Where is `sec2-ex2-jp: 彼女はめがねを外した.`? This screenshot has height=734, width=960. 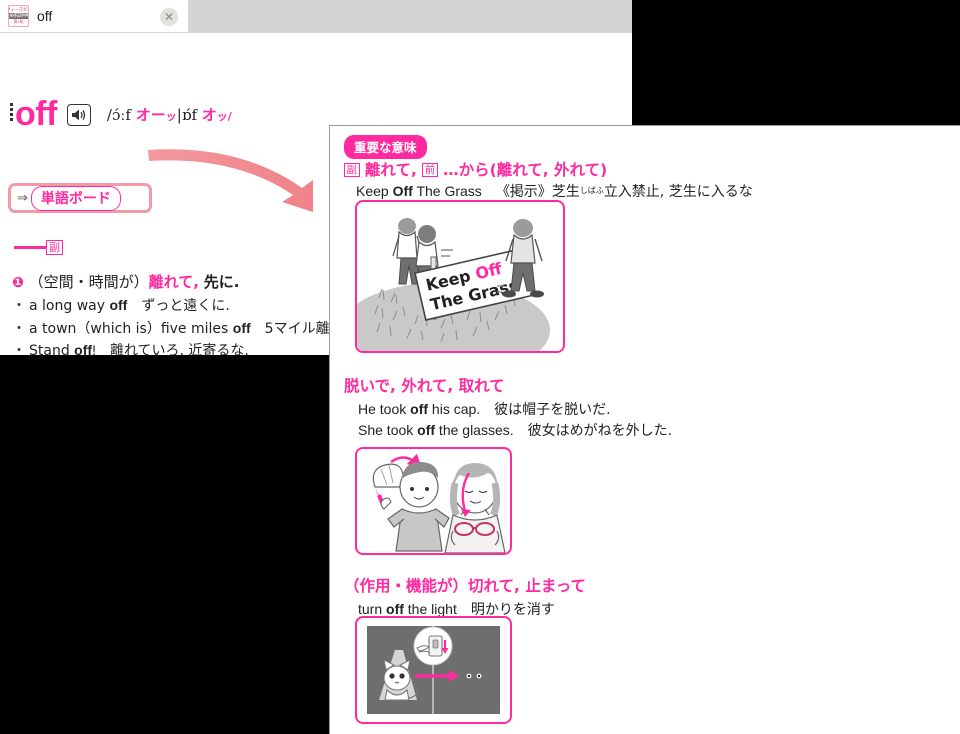
sec2-ex2-jp: 彼女はめがねを外した. is located at coordinates (600, 431).